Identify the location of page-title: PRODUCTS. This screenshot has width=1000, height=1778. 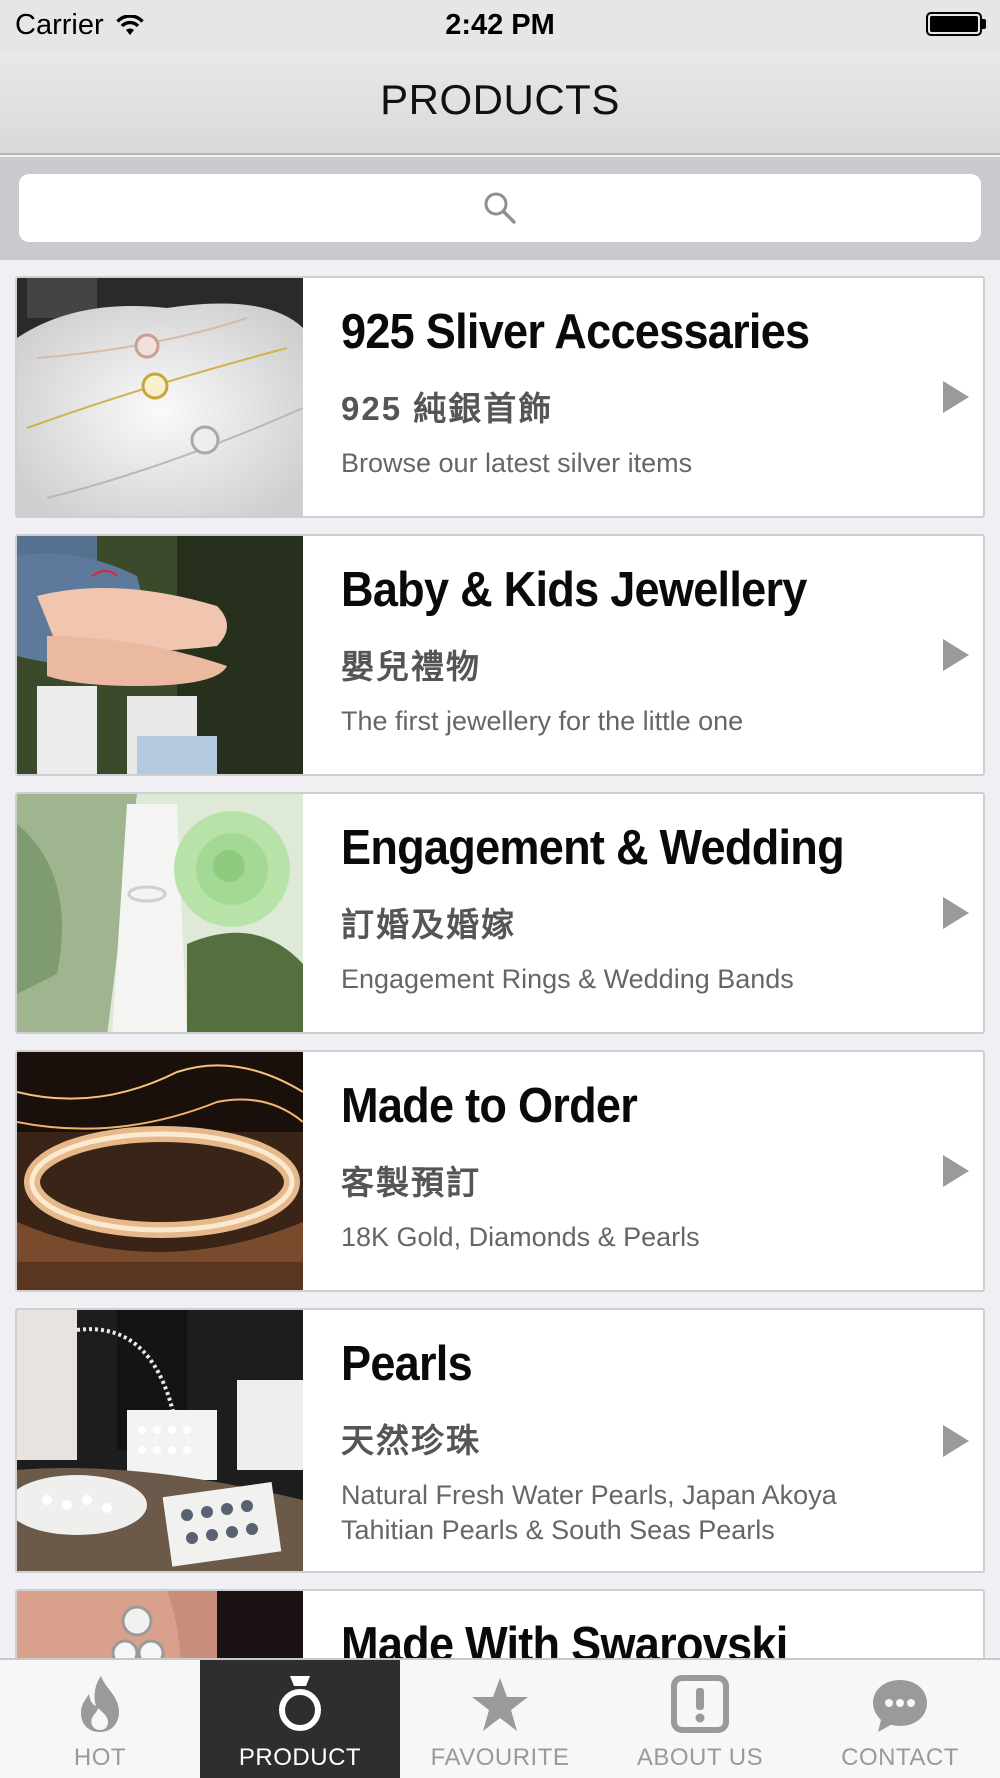
(500, 99).